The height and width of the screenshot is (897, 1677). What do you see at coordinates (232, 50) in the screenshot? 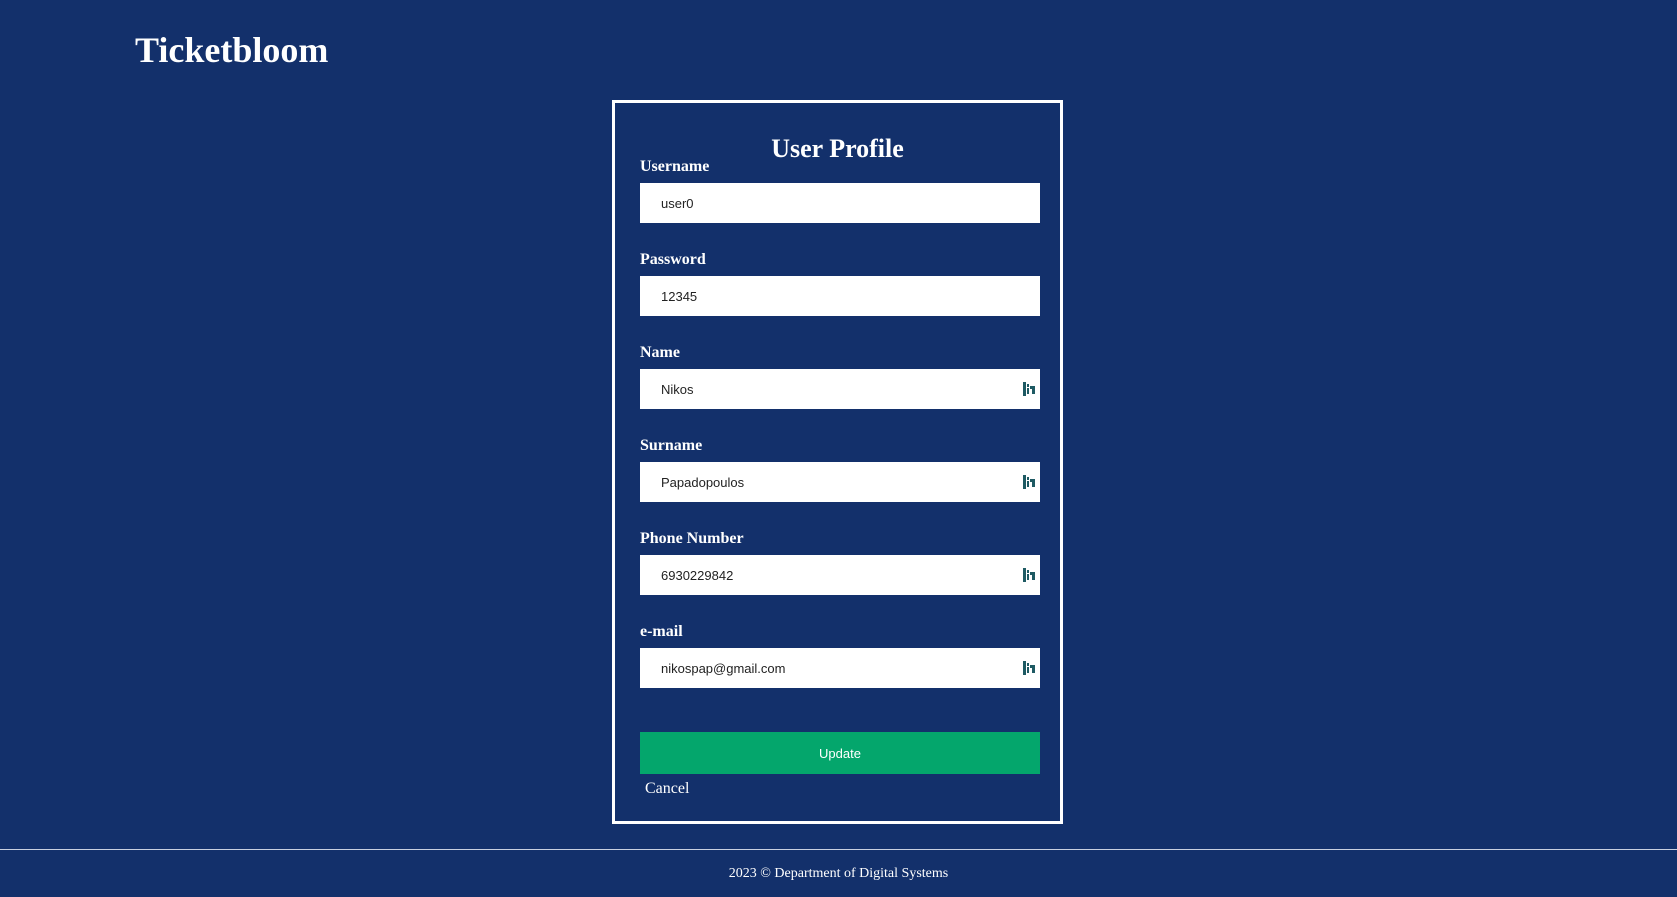
I see `site-brand: Ticketbloom` at bounding box center [232, 50].